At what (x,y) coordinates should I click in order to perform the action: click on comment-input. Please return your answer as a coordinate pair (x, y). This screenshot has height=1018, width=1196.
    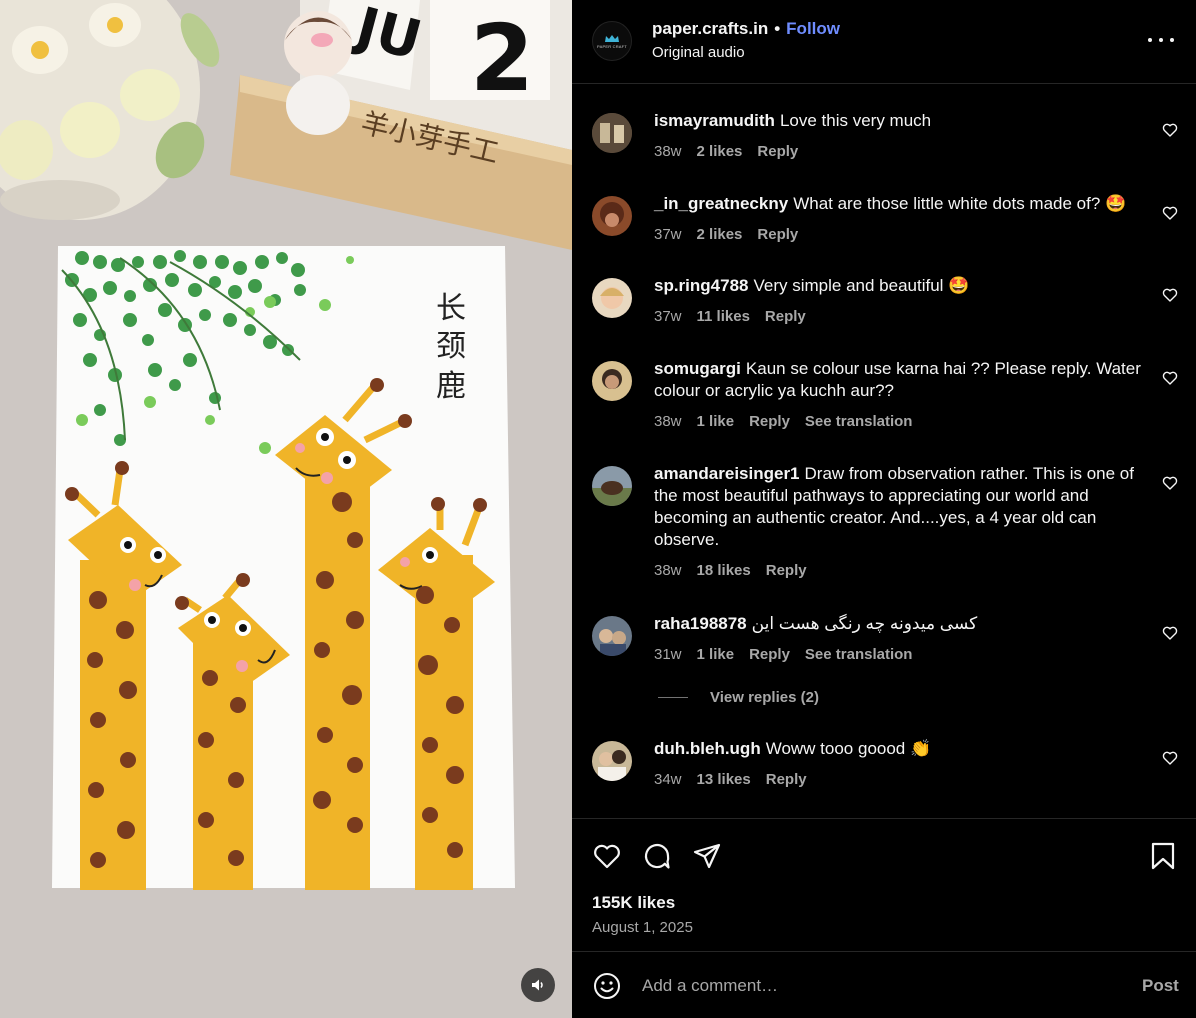
    Looking at the image, I should click on (877, 986).